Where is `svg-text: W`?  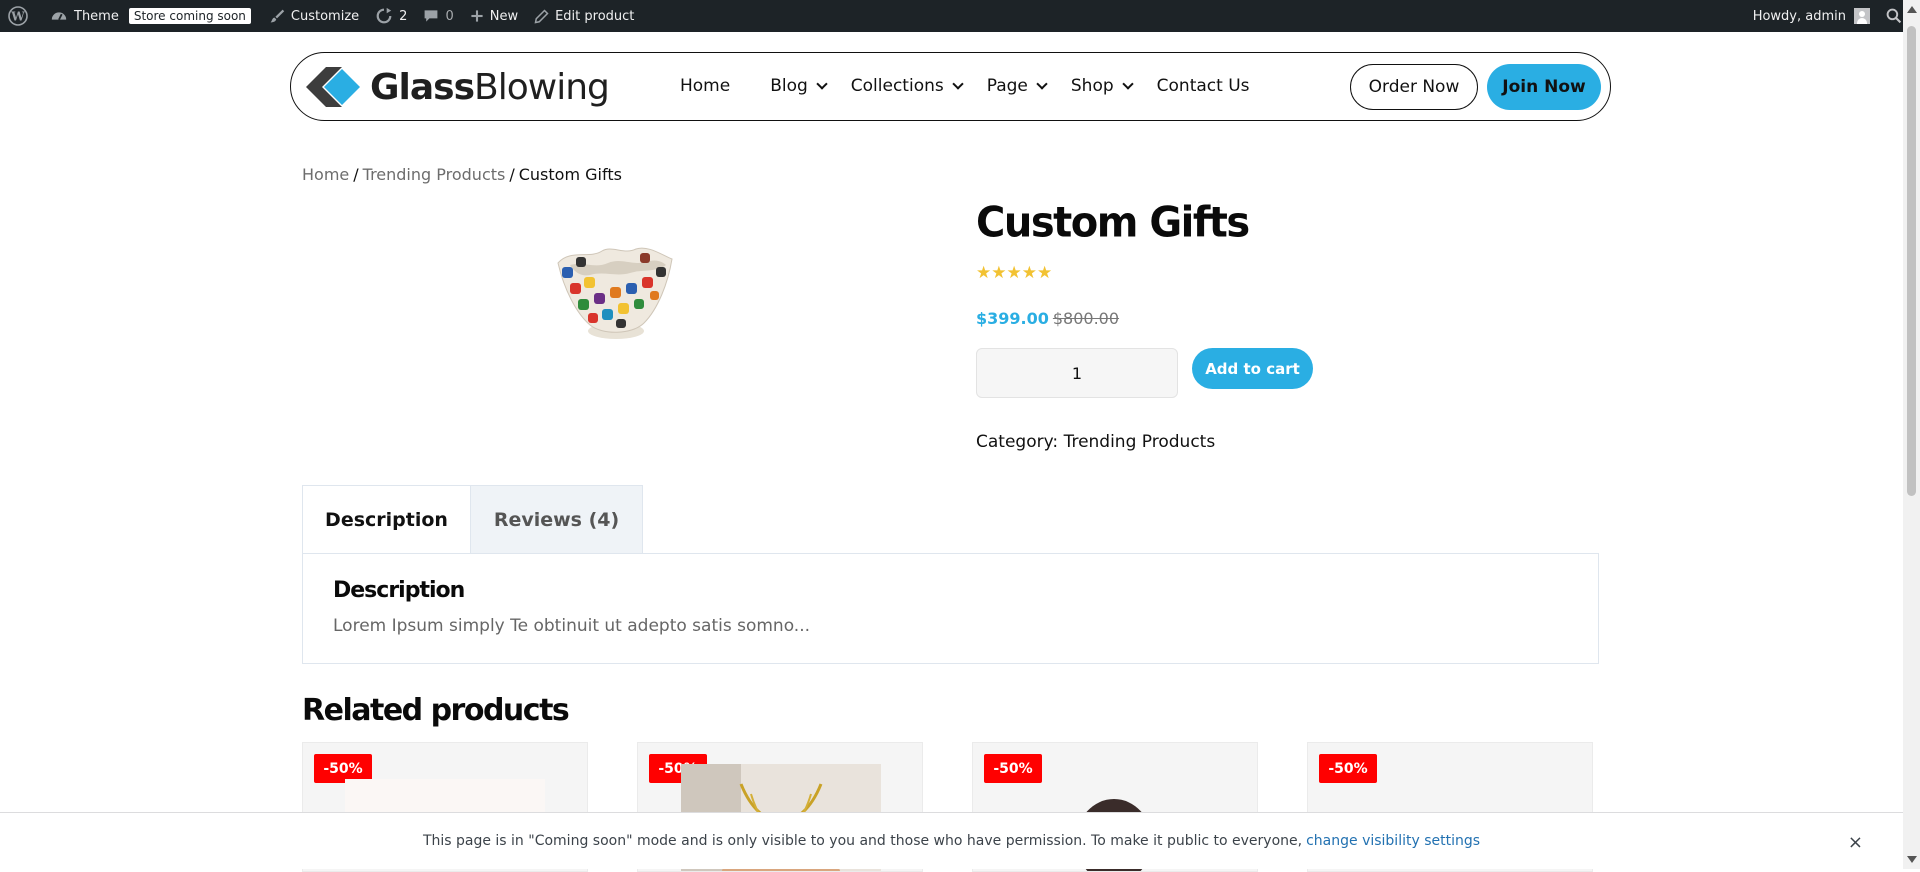 svg-text: W is located at coordinates (17, 17).